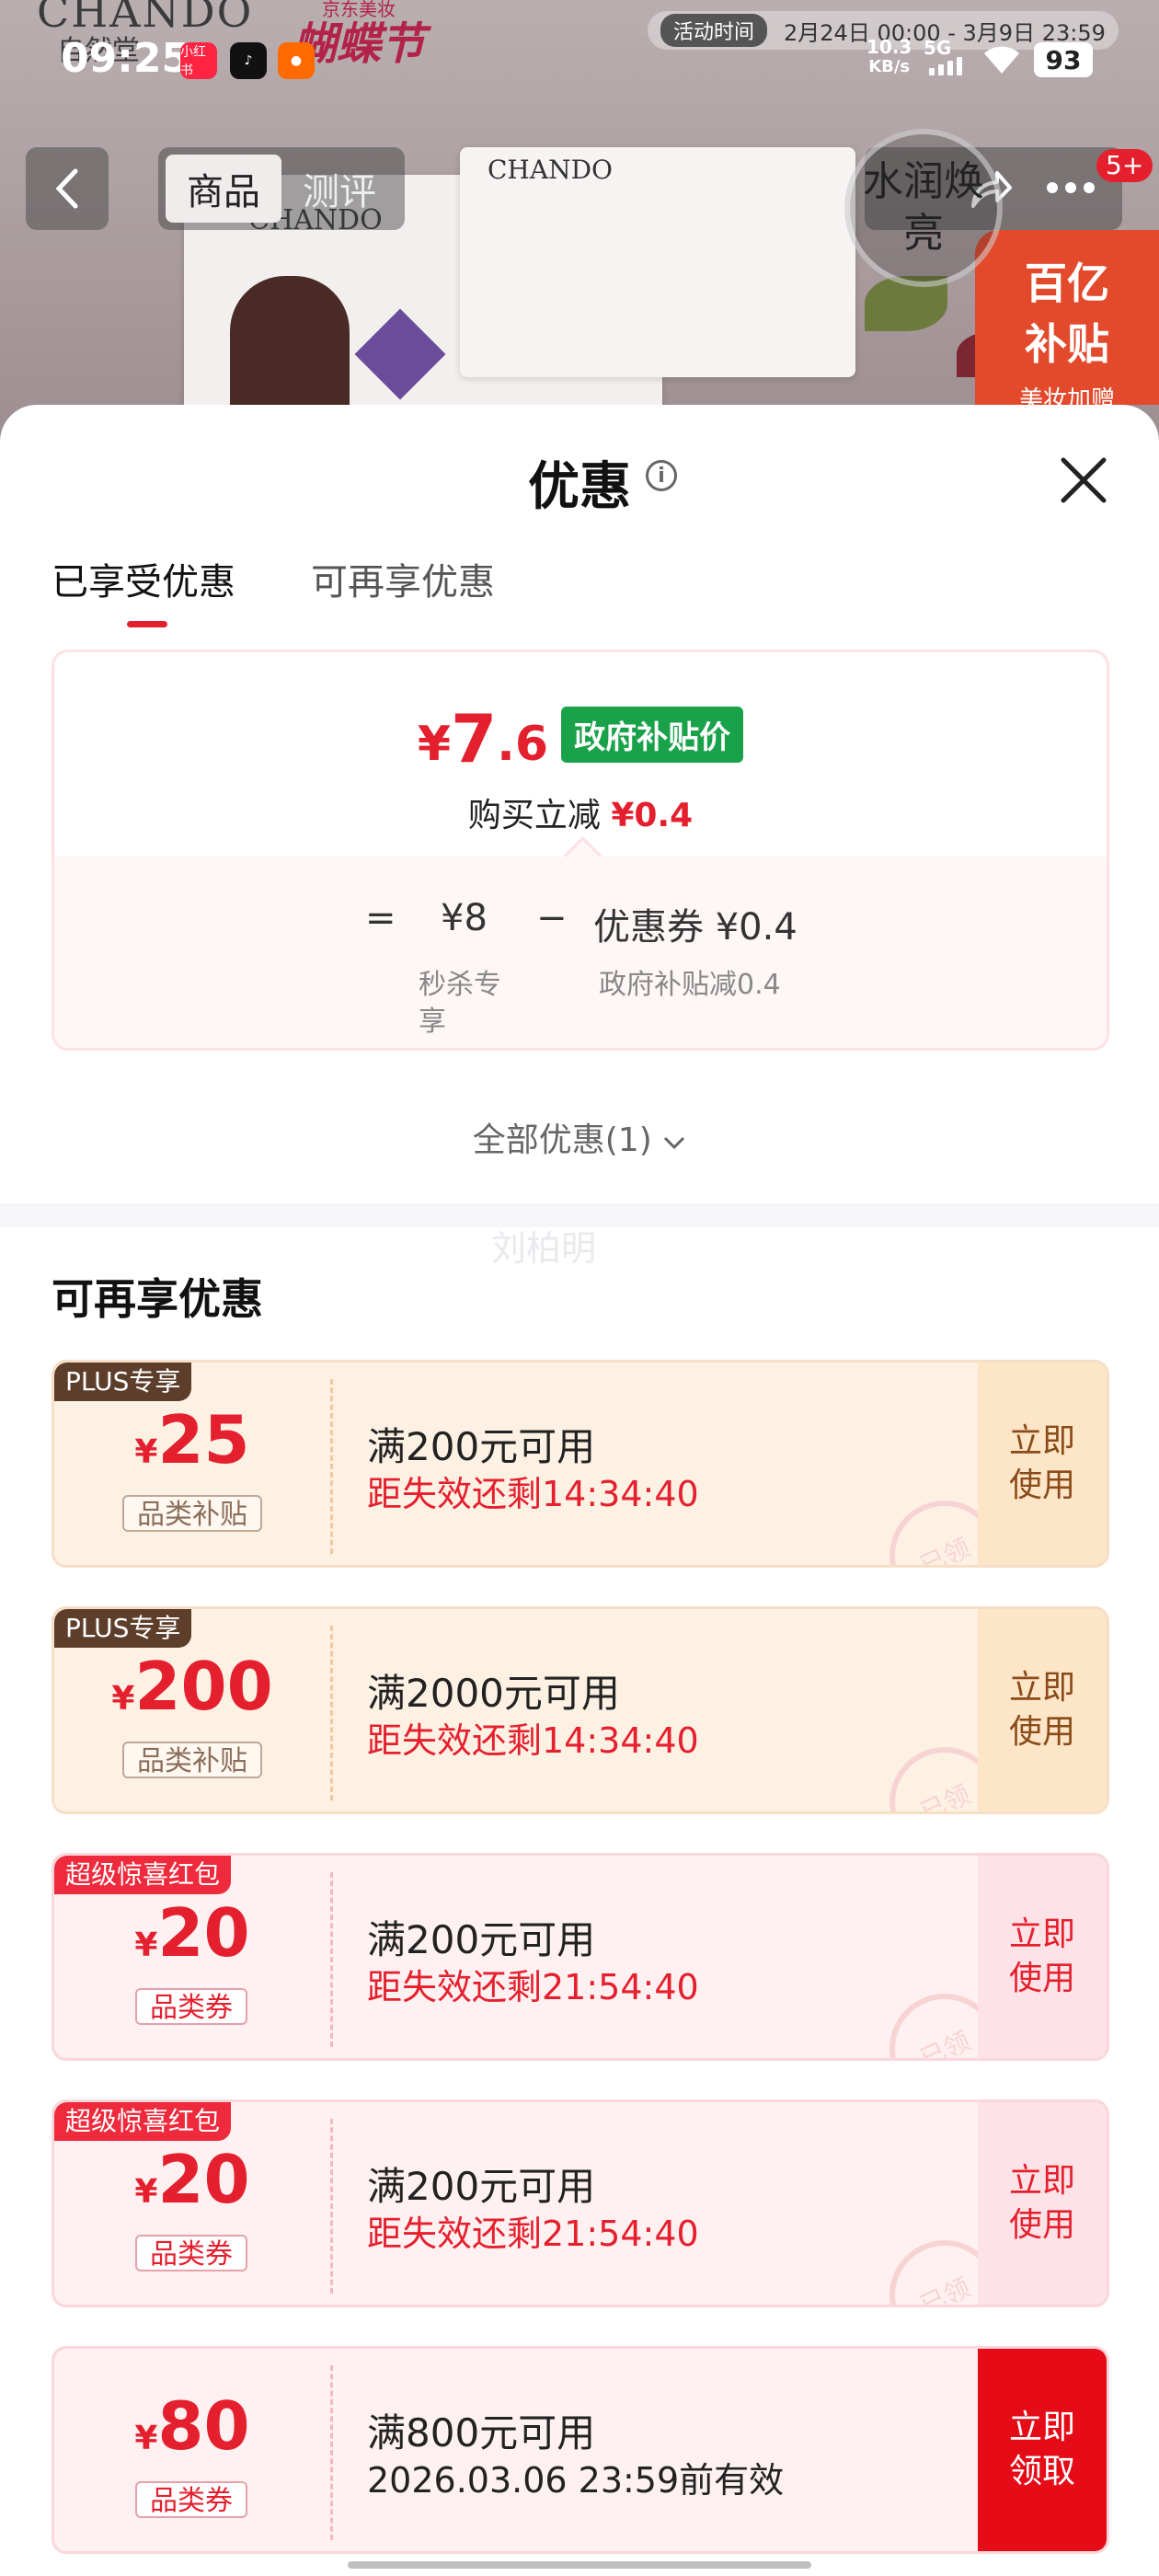 The image size is (1159, 2576). Describe the element at coordinates (223, 189) in the screenshot. I see `tab-product: 商品` at that location.